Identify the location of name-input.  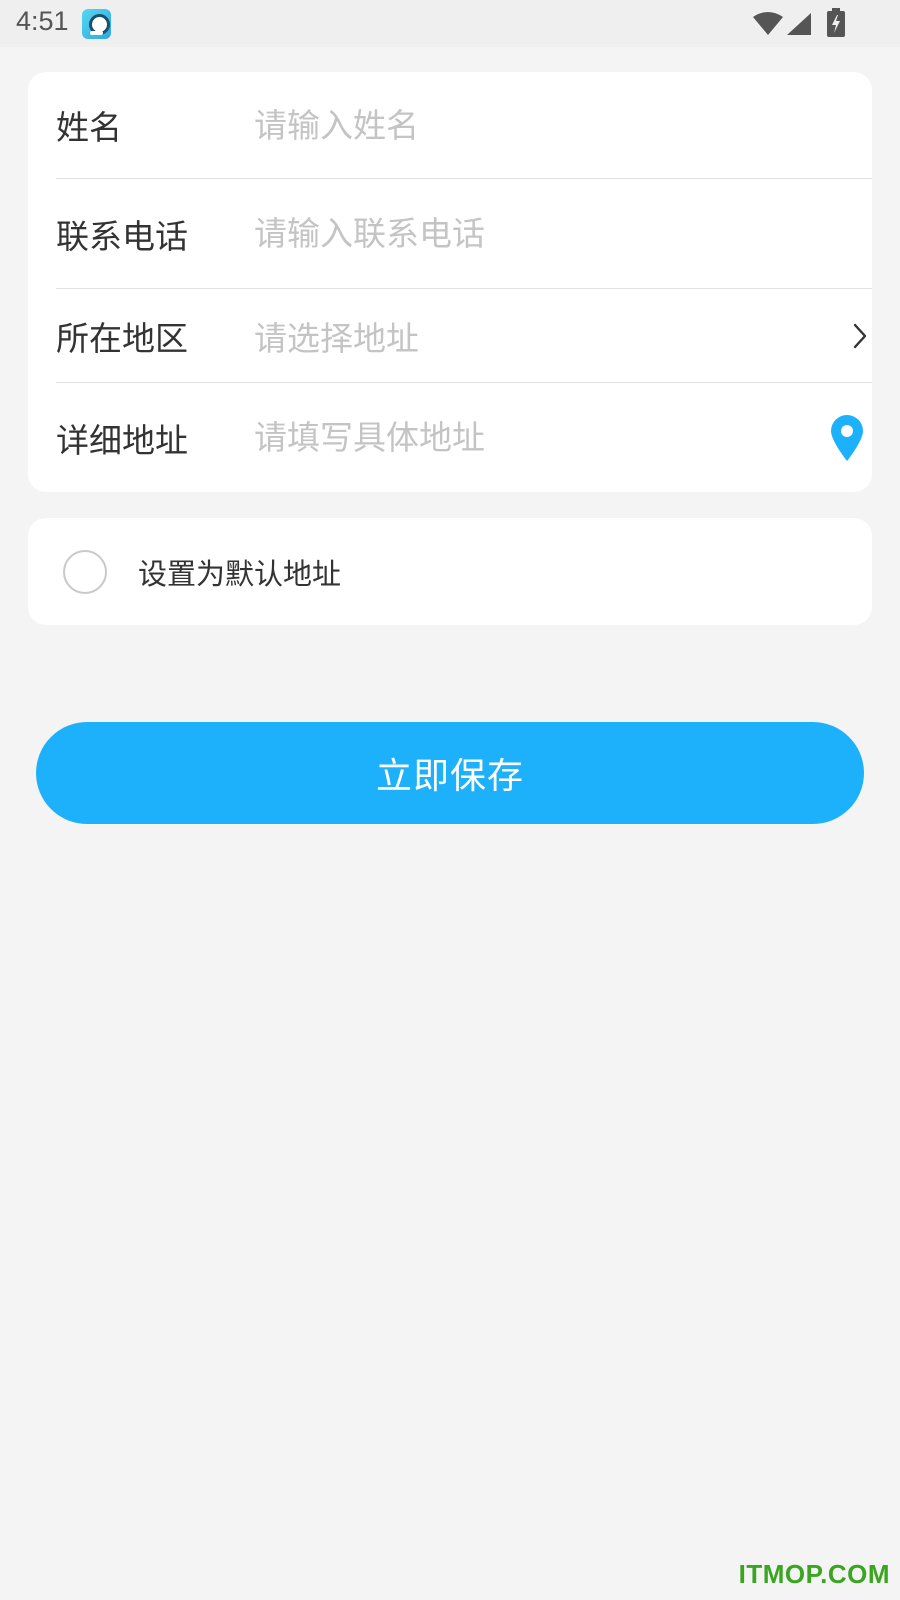
(534, 125).